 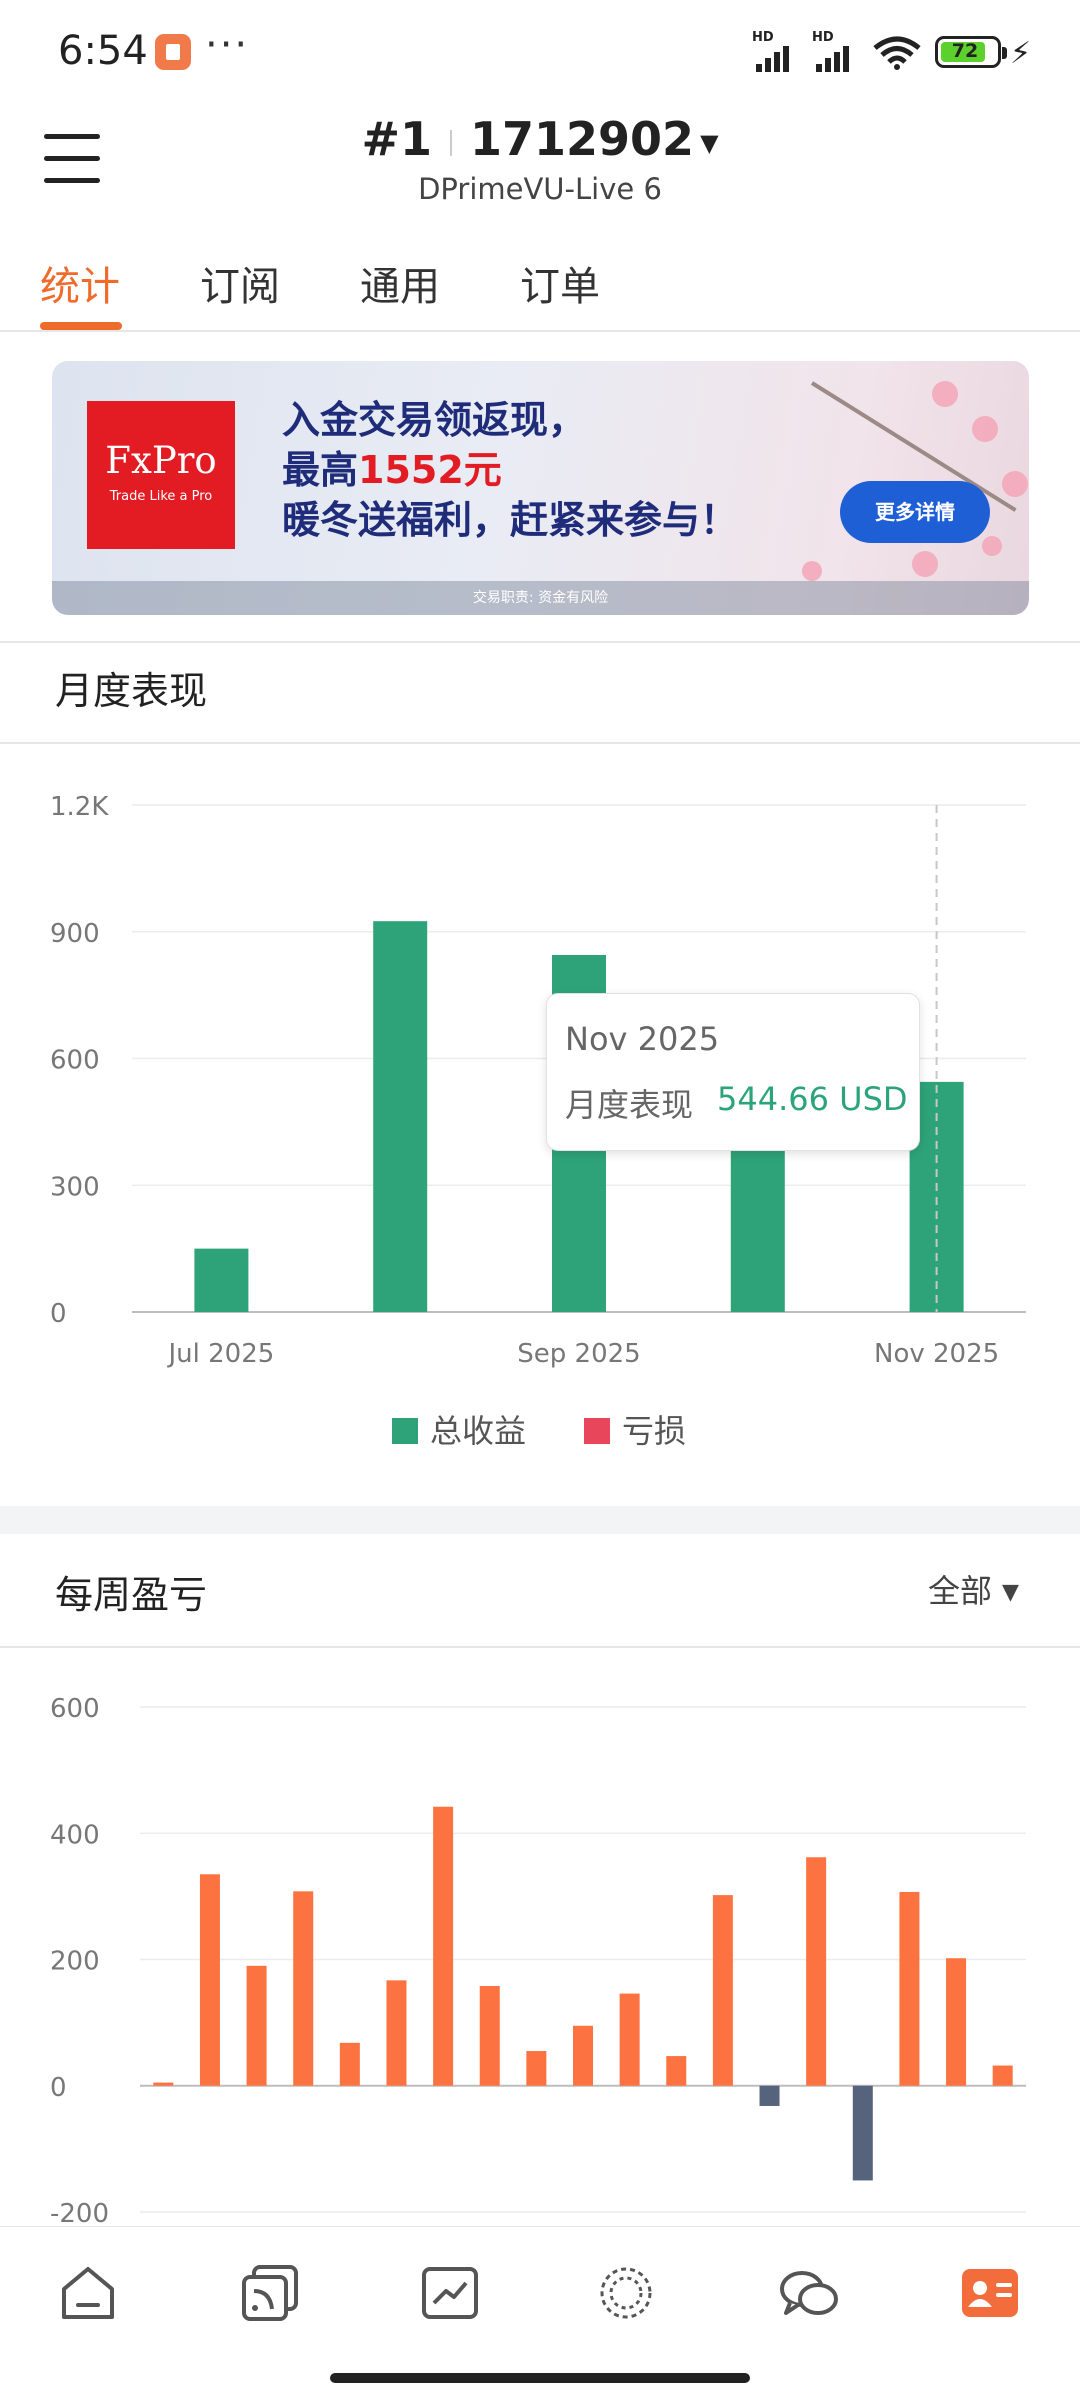 I want to click on weekly-filter-dropdown: 全部 ▼, so click(x=973, y=1589).